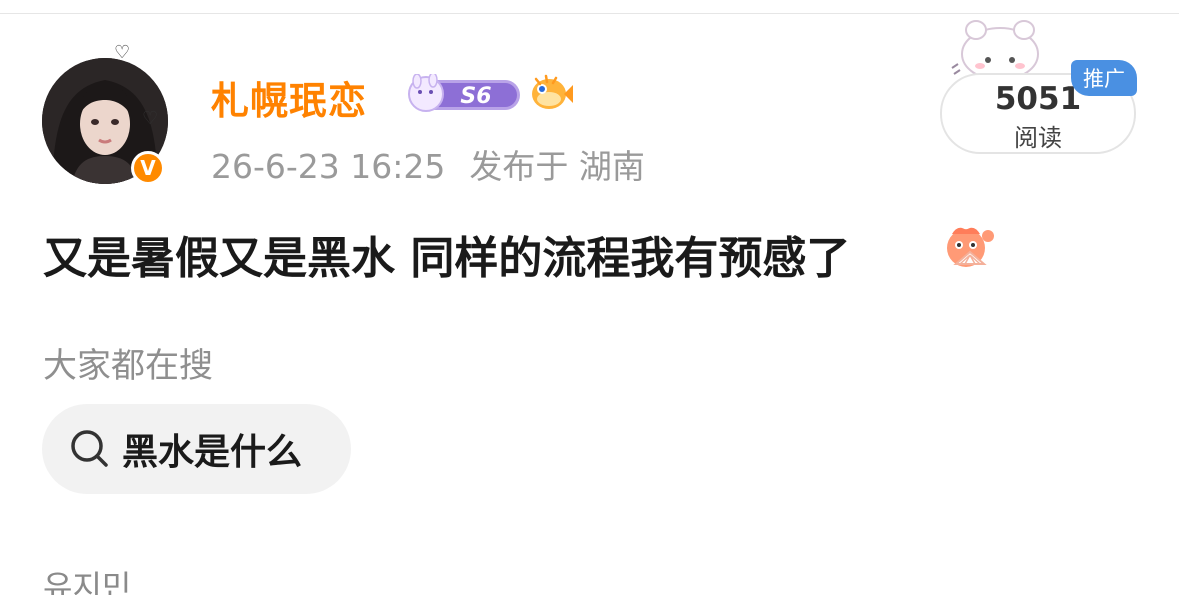 This screenshot has height=595, width=1179. What do you see at coordinates (89, 448) in the screenshot?
I see `search-icon` at bounding box center [89, 448].